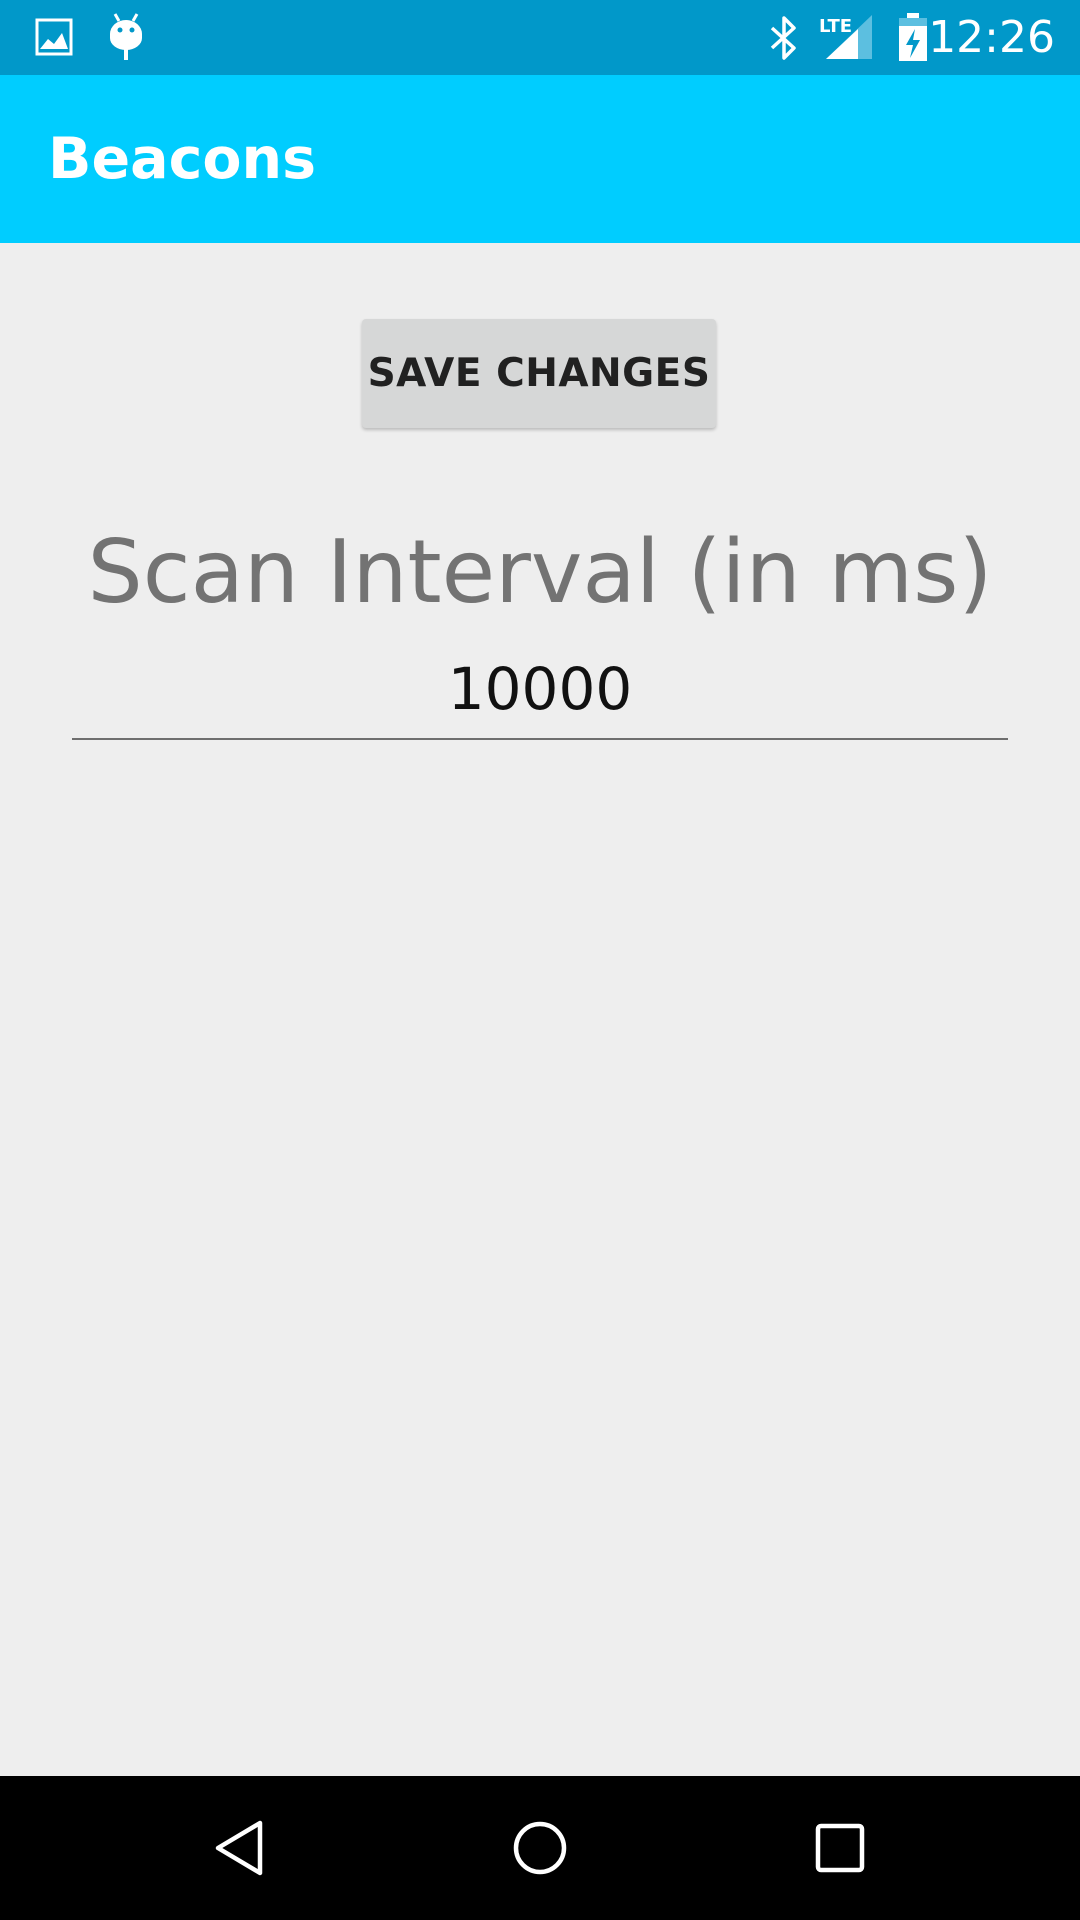 The image size is (1080, 1920). I want to click on home-button, so click(540, 1848).